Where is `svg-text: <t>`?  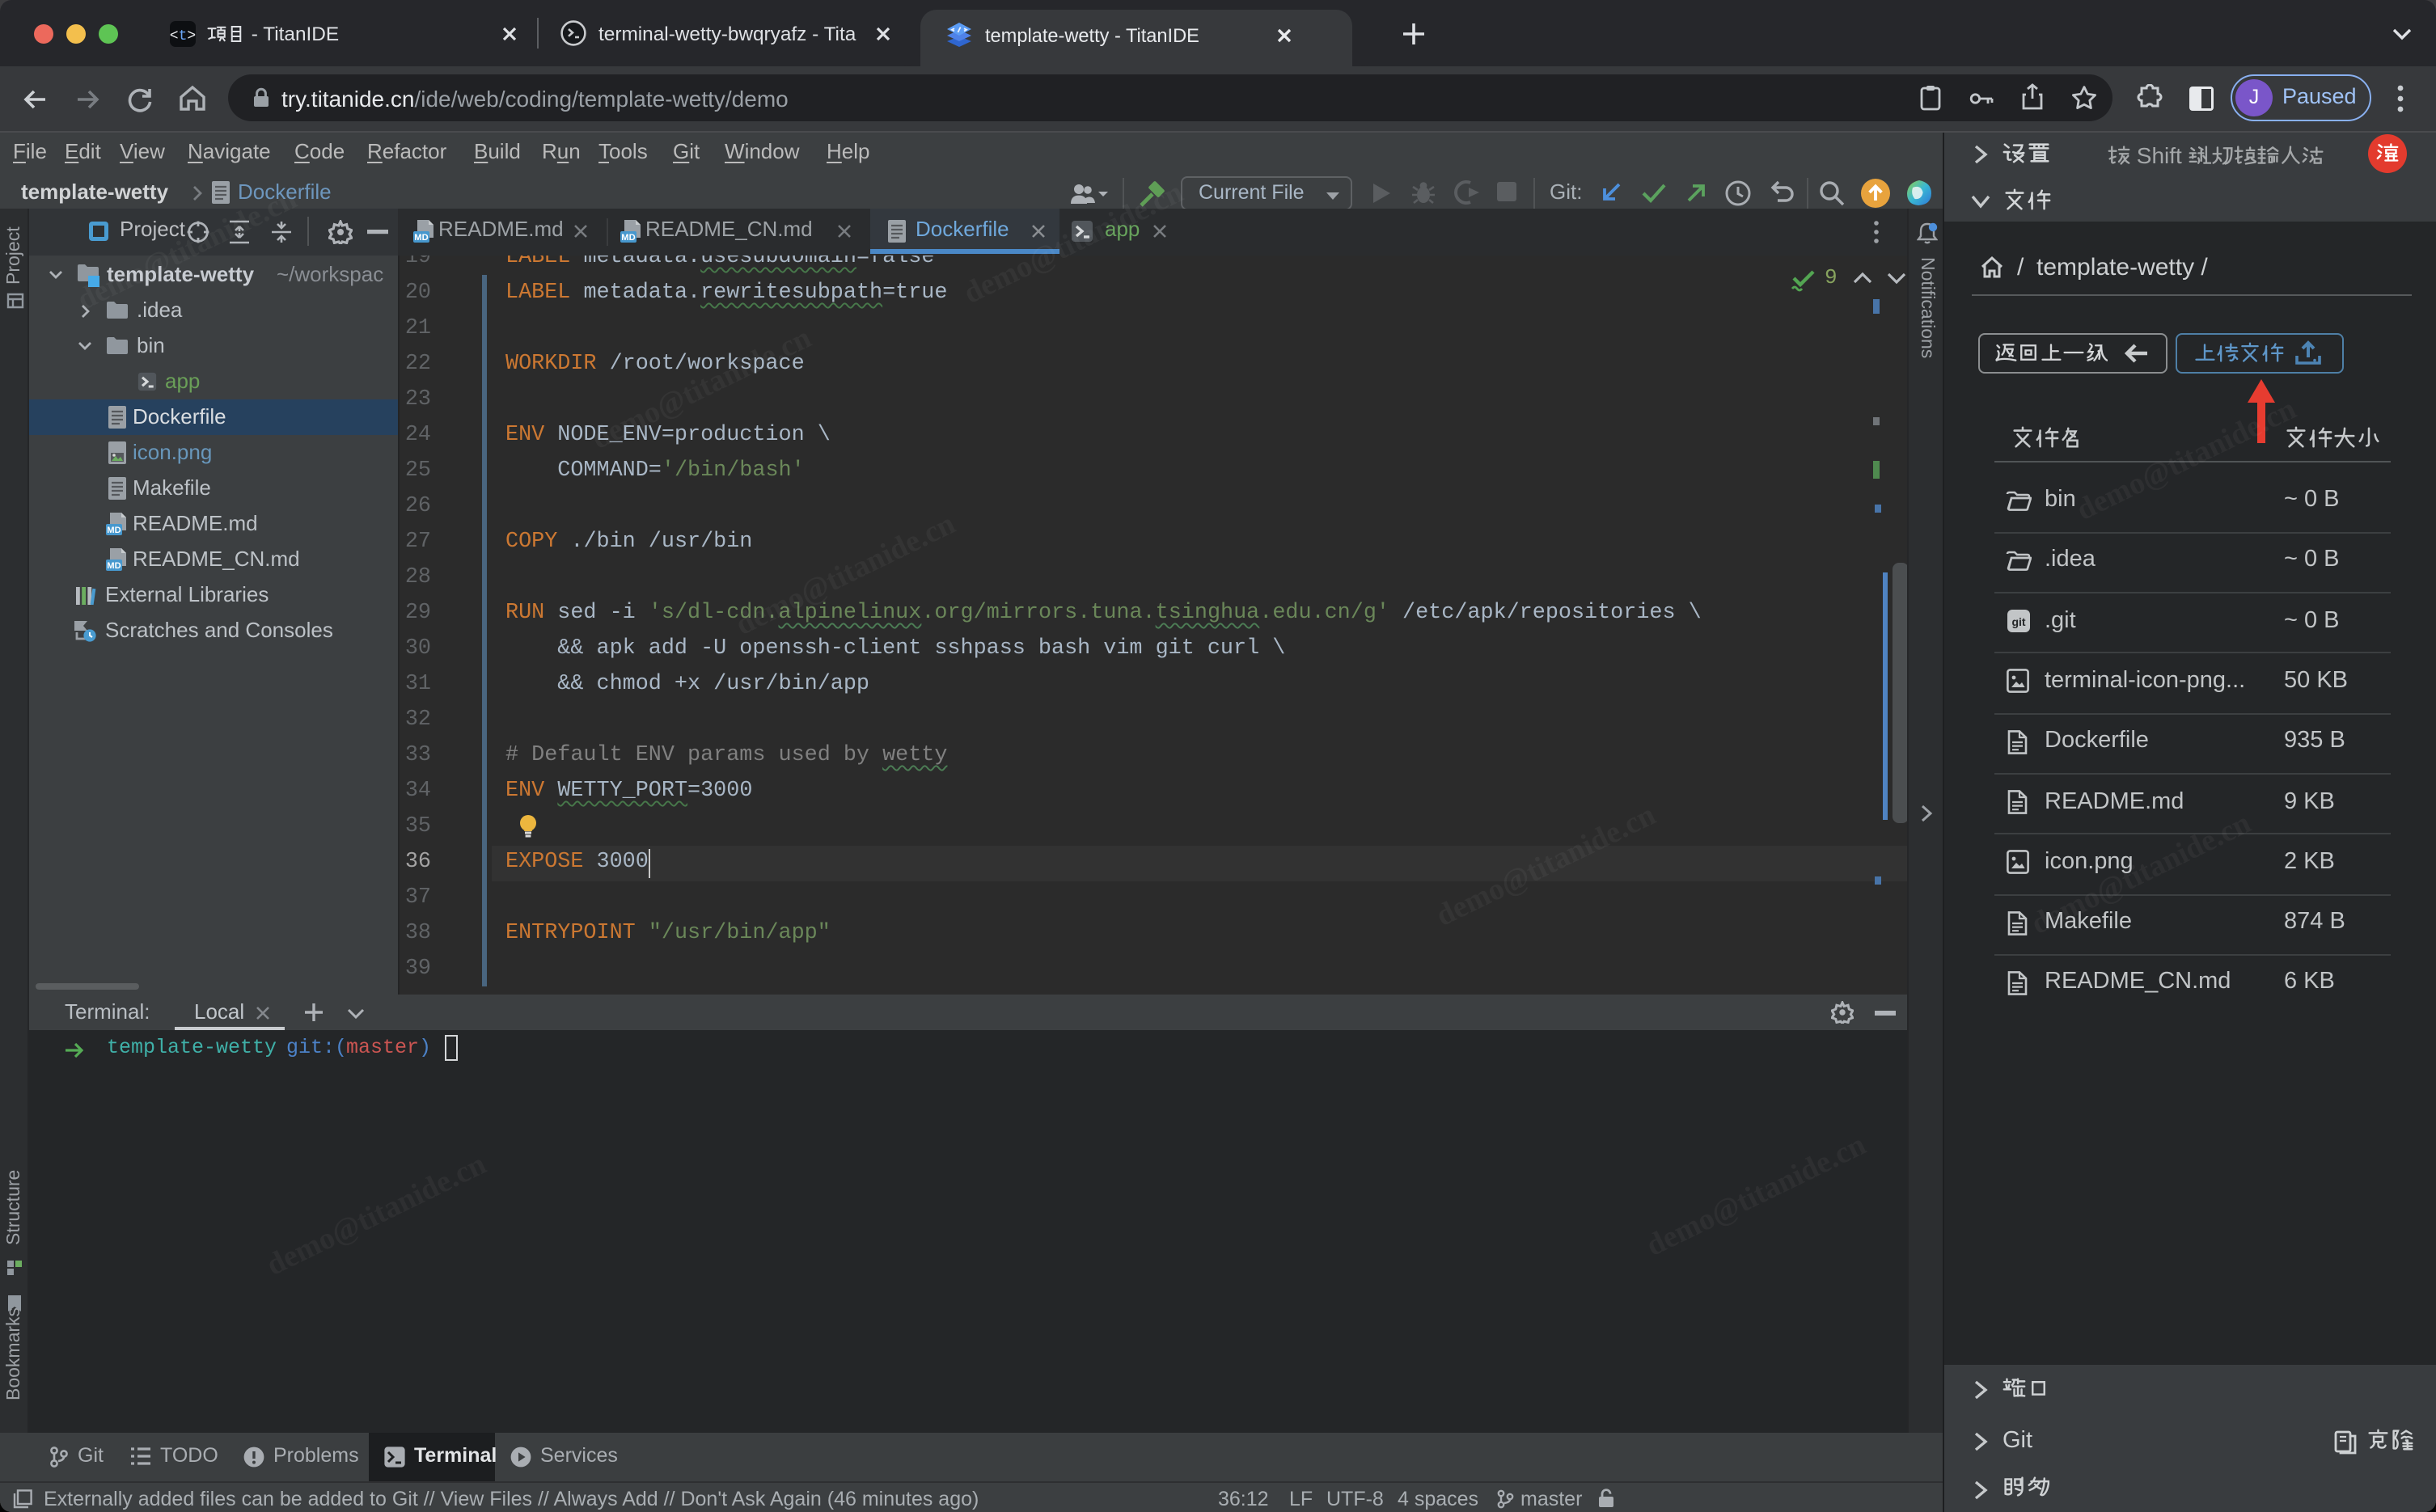 svg-text: <t> is located at coordinates (183, 36).